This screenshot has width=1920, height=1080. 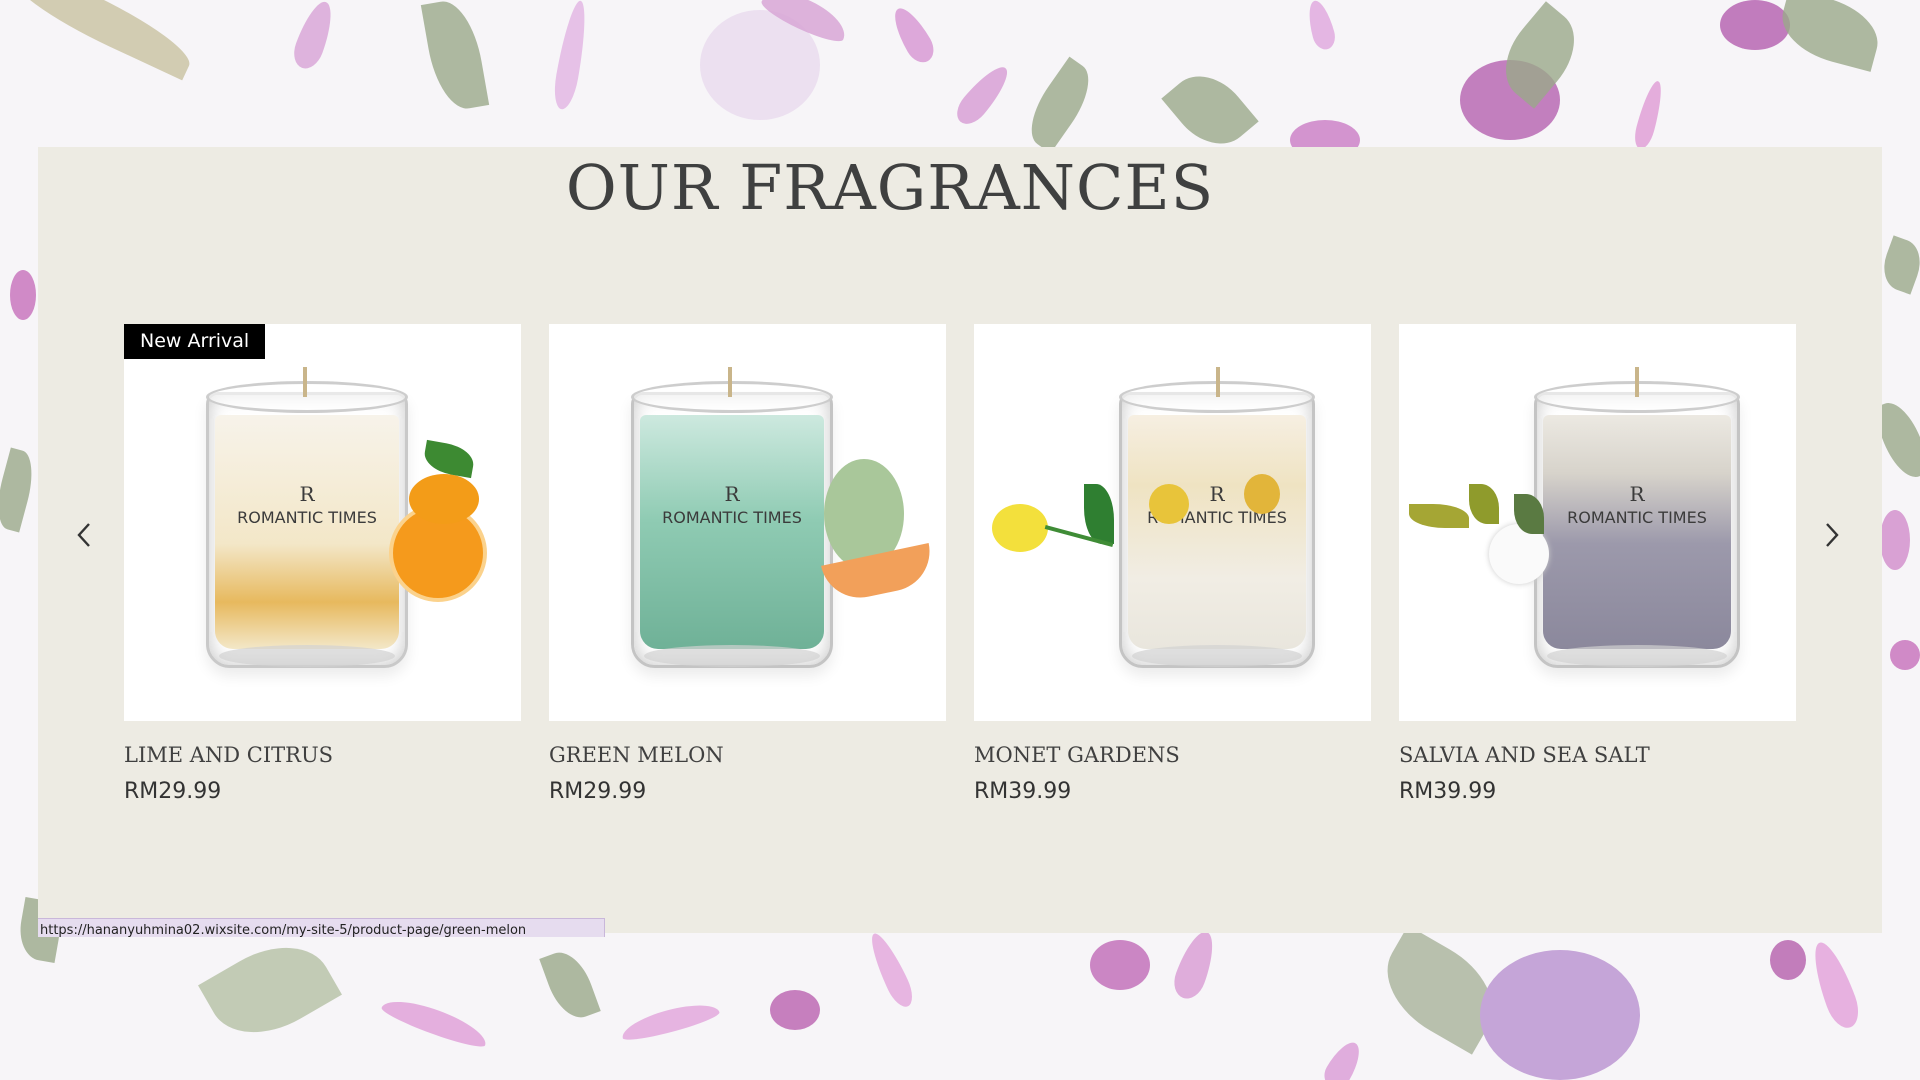 What do you see at coordinates (1597, 755) in the screenshot?
I see `product-name: SALVIA AND SEA SALT` at bounding box center [1597, 755].